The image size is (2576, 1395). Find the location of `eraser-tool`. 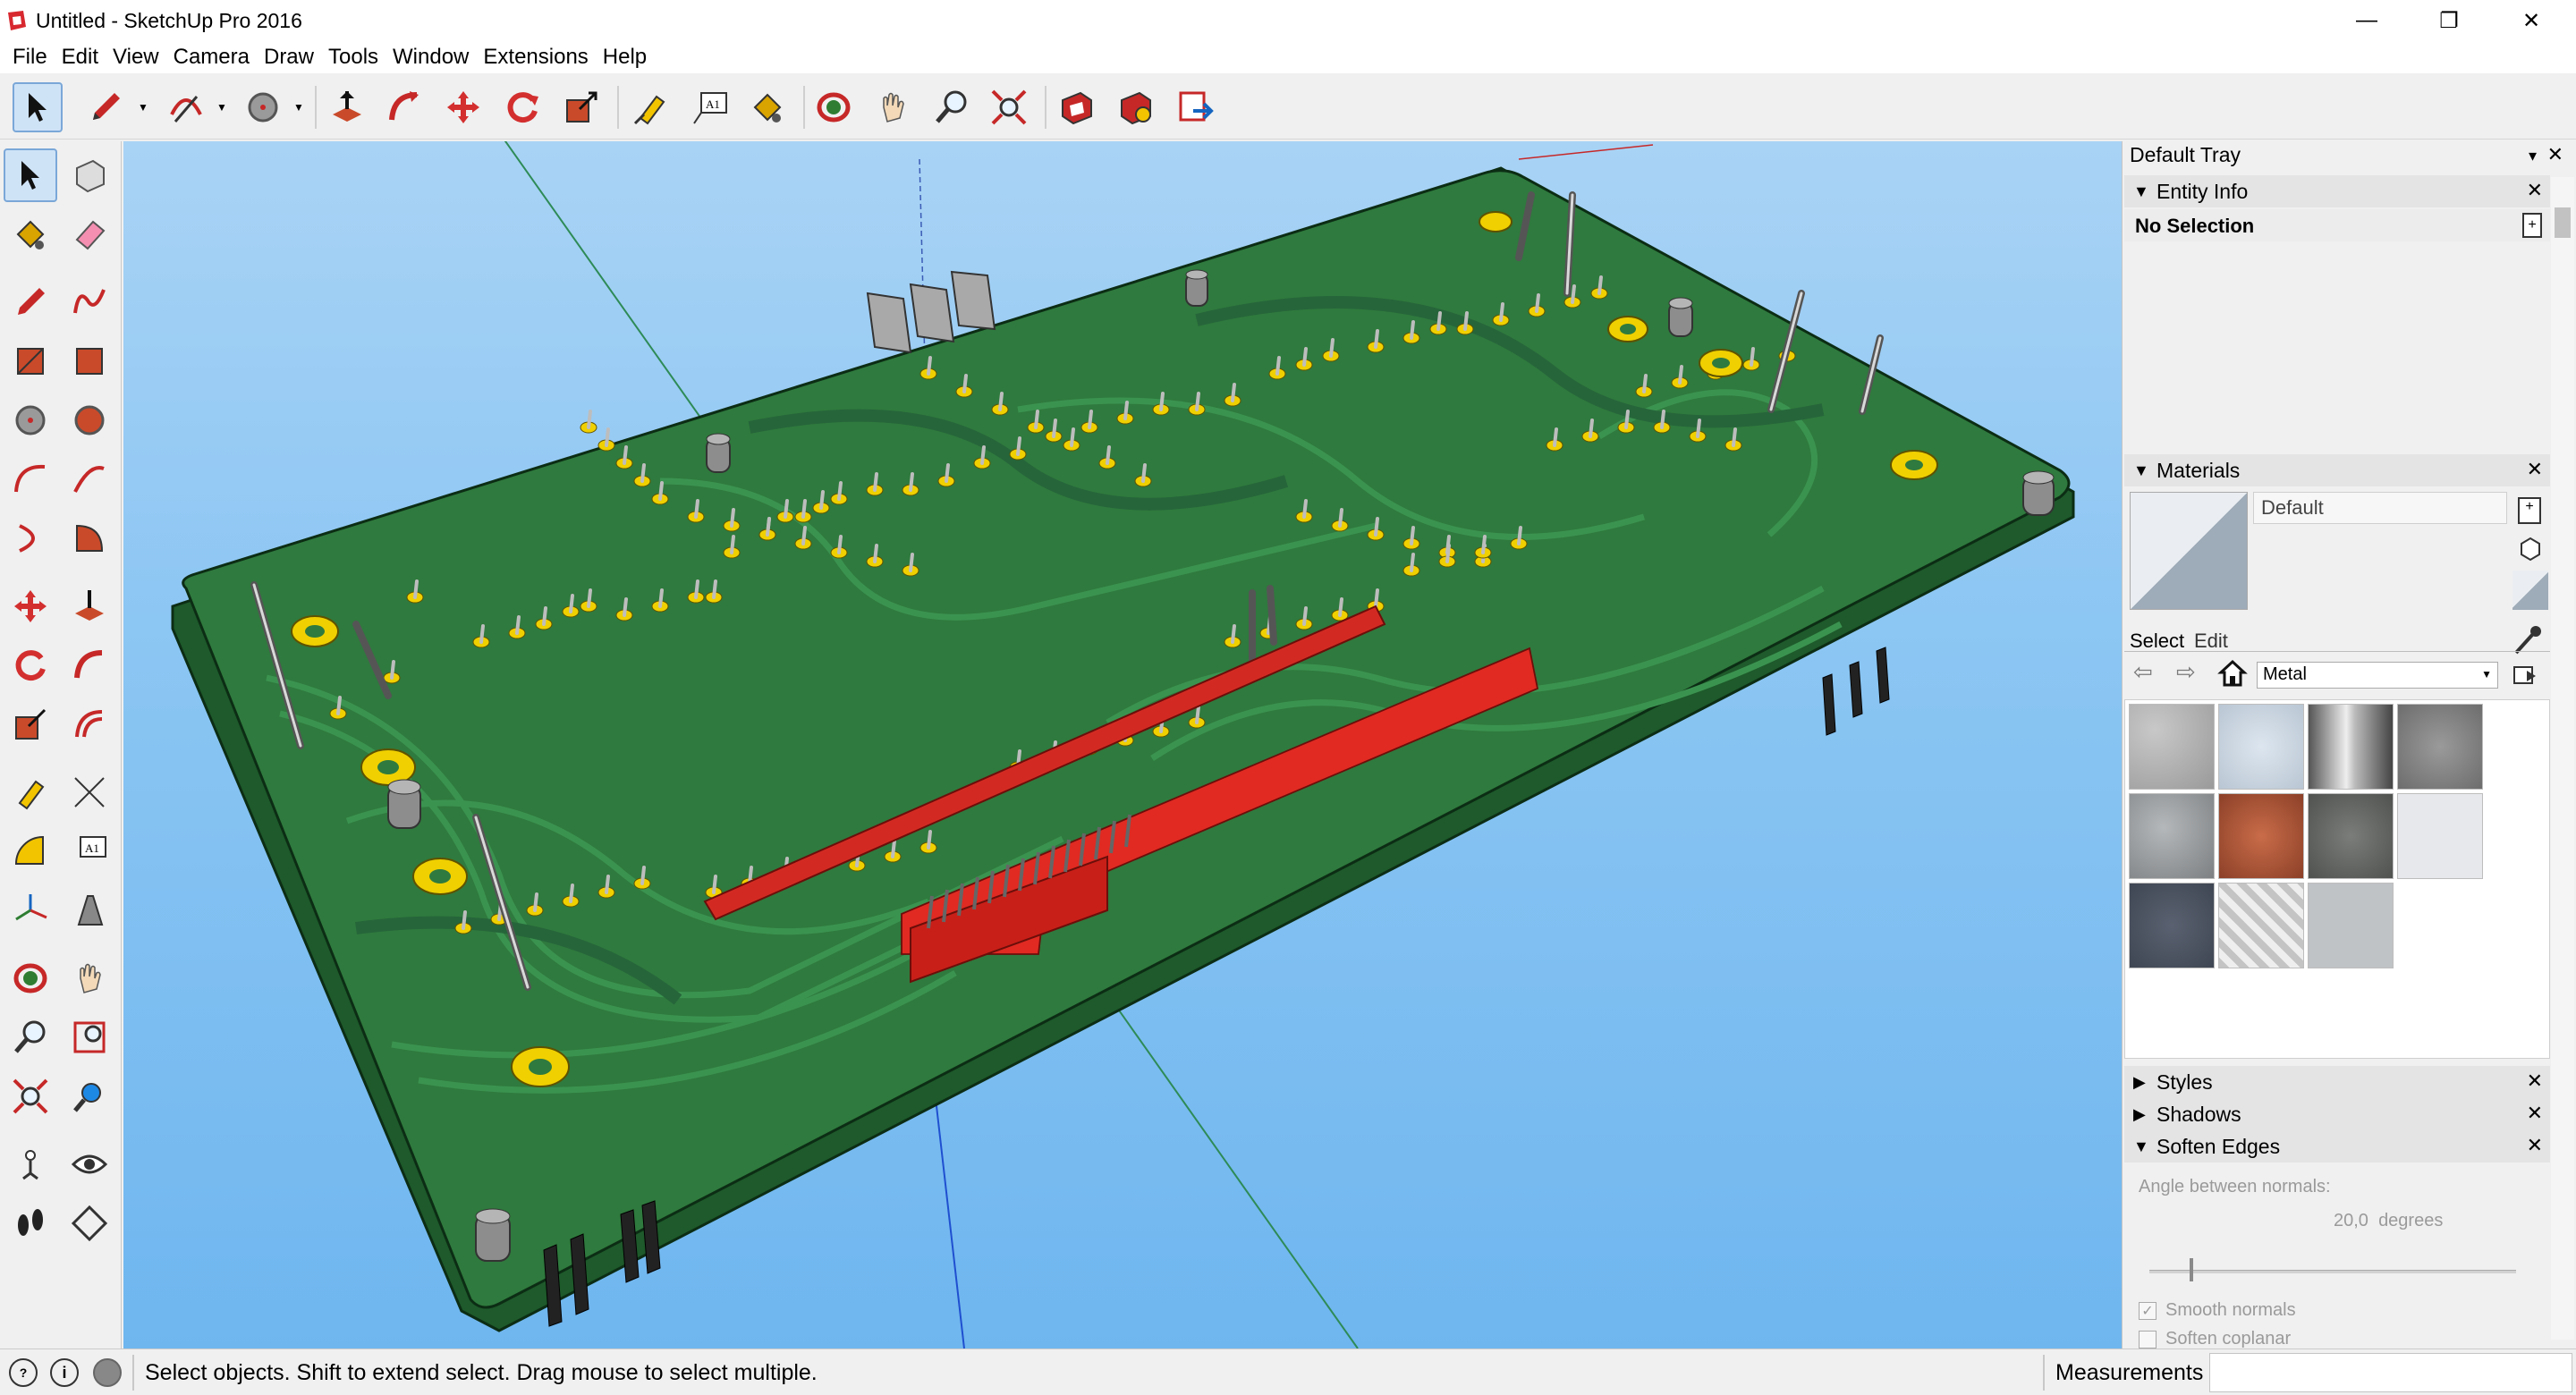

eraser-tool is located at coordinates (89, 234).